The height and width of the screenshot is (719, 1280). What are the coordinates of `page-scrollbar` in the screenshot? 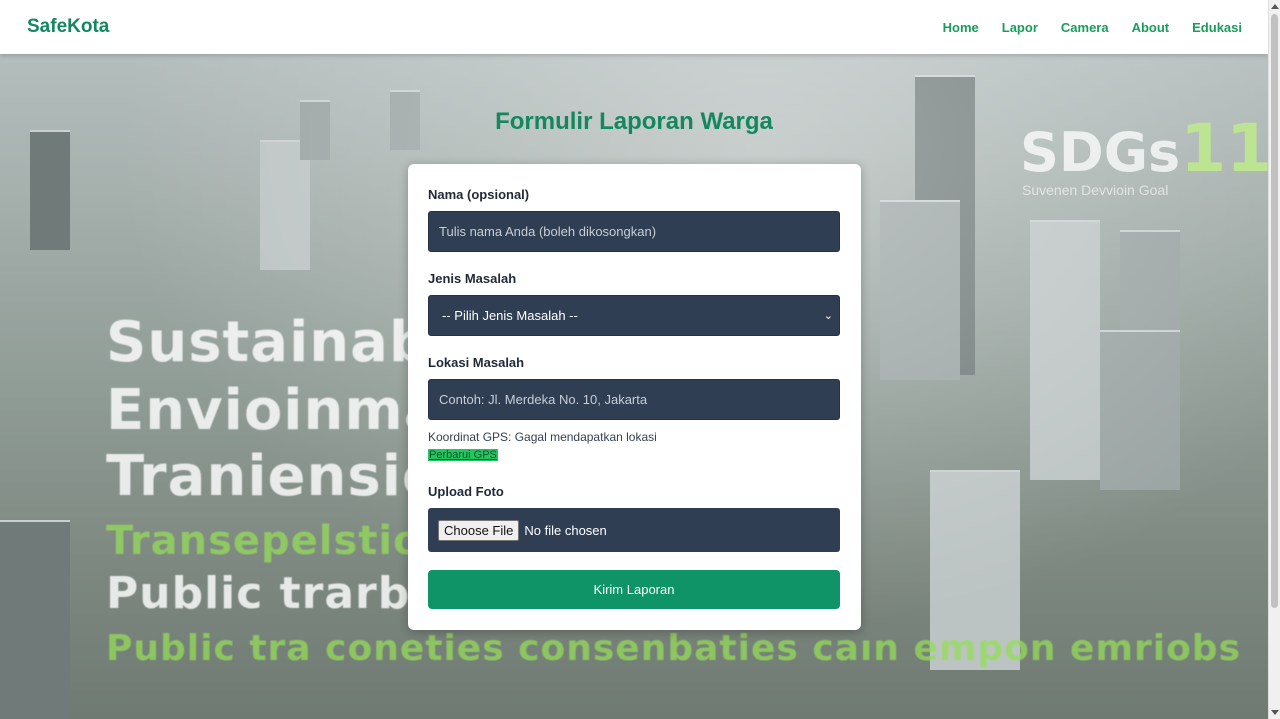 It's located at (1274, 359).